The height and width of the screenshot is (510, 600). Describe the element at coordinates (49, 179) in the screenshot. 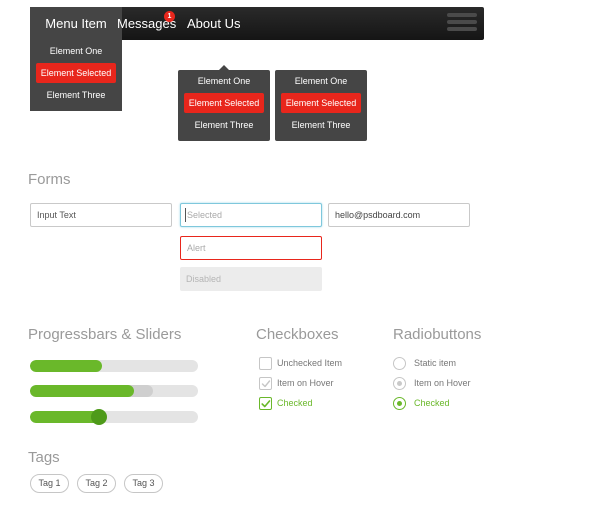

I see `forms-section-title: Forms` at that location.